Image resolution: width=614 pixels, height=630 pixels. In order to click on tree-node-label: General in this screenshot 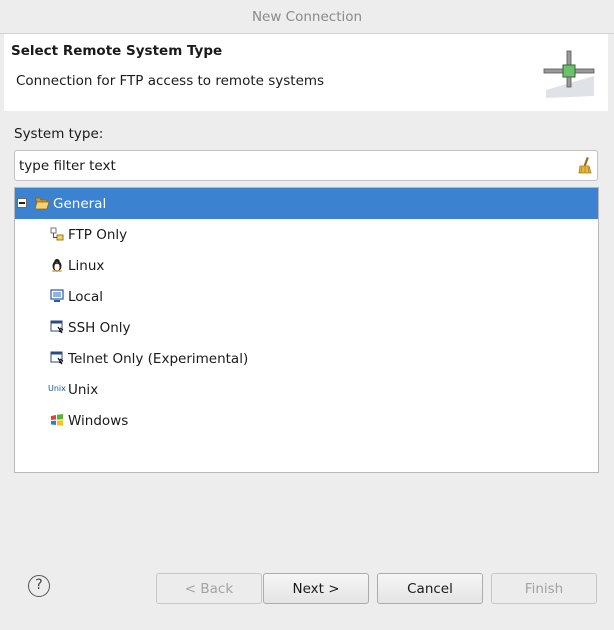, I will do `click(80, 204)`.